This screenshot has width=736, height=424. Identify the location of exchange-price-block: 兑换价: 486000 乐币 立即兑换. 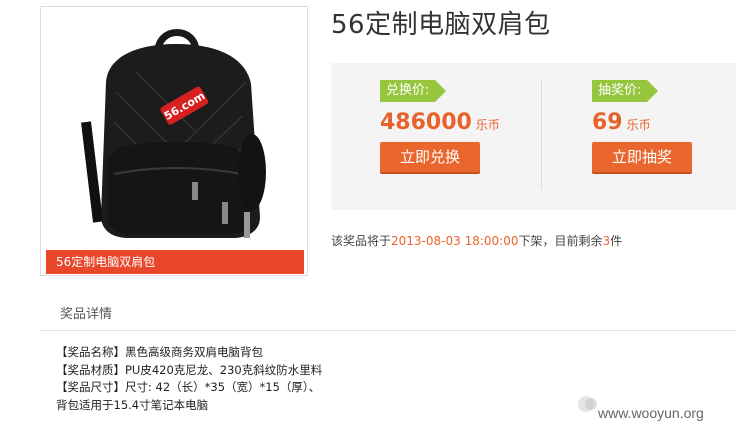
(440, 126).